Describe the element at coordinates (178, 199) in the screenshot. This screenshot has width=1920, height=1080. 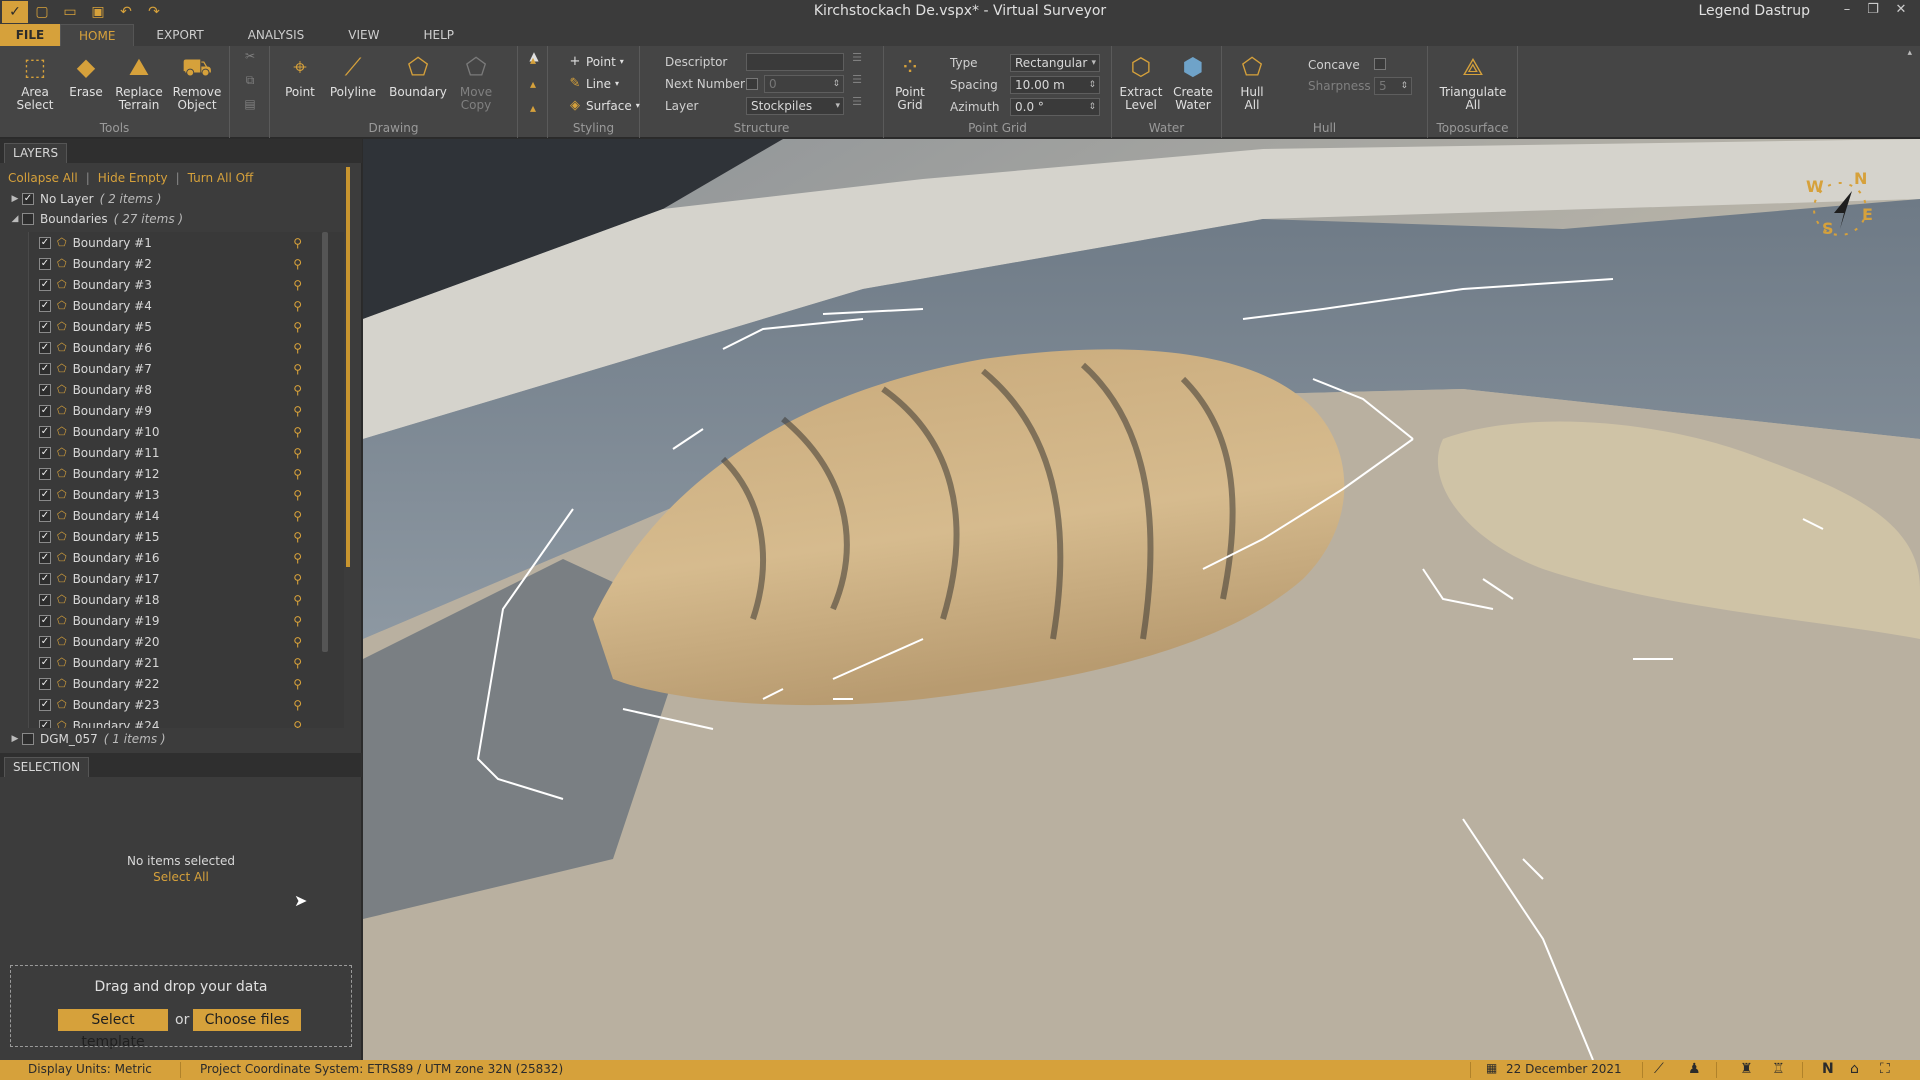
I see `layer-group-no-layer: ▶ ✓ No Layer ( 2 items )` at that location.